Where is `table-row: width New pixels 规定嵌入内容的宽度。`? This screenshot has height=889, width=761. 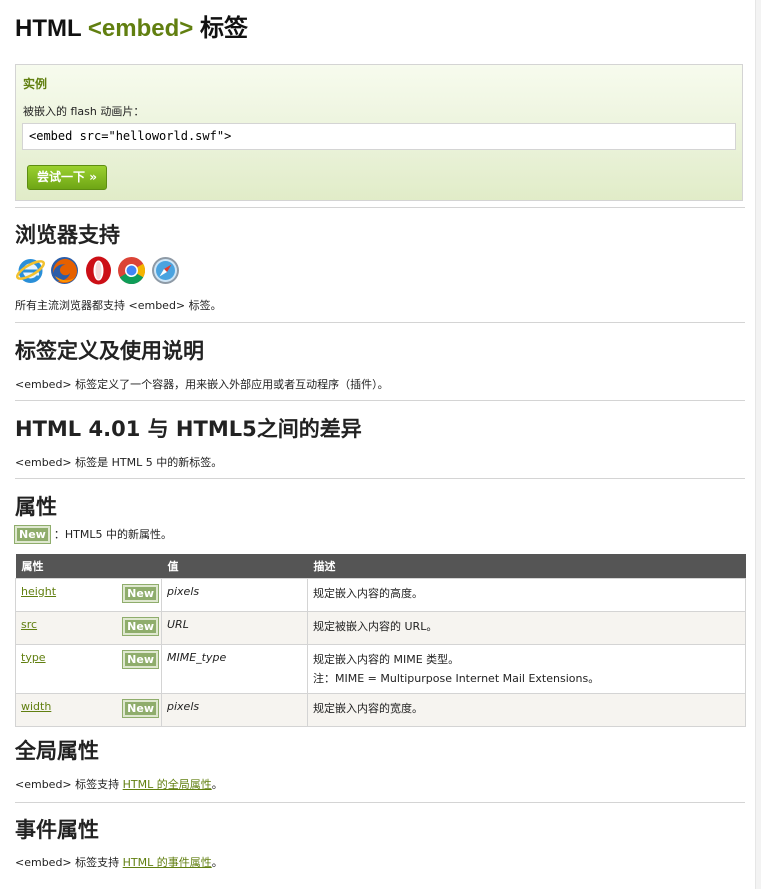
table-row: width New pixels 规定嵌入内容的宽度。 is located at coordinates (380, 709).